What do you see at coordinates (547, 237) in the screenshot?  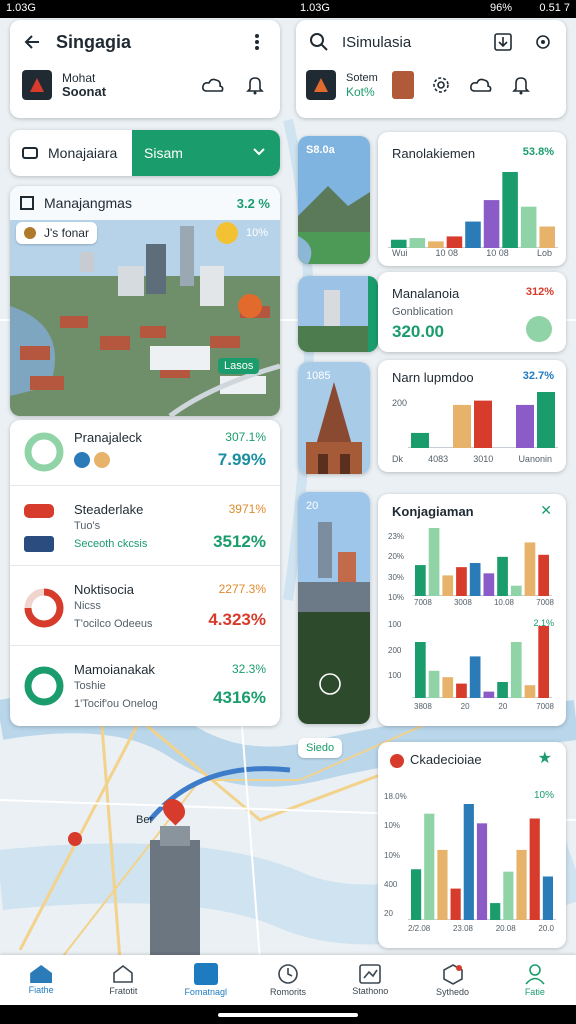 I see `bar-i` at bounding box center [547, 237].